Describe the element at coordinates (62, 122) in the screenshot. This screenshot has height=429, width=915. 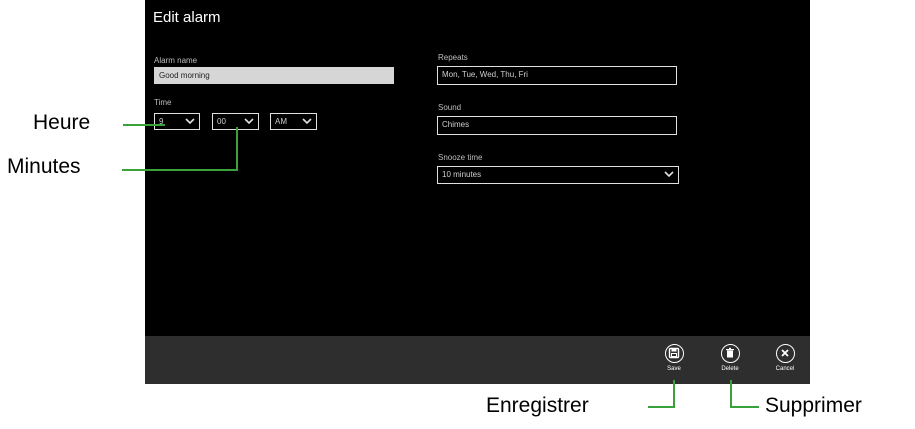
I see `callout-heure: Heure` at that location.